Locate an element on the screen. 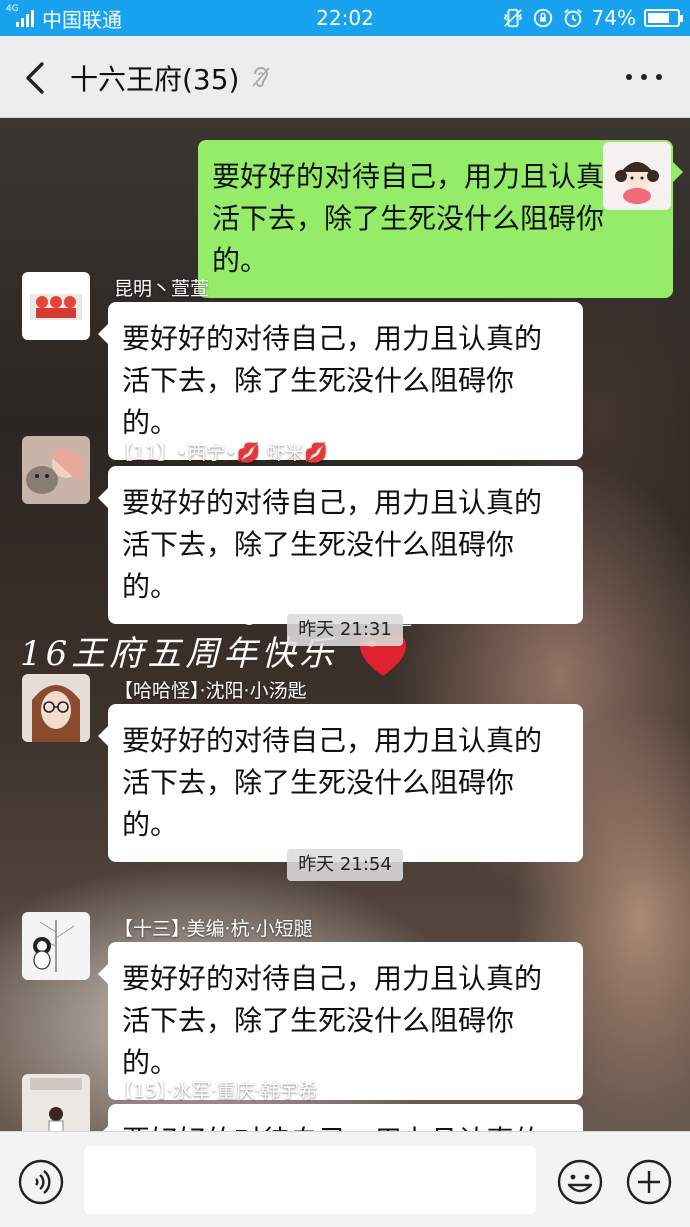 This screenshot has width=690, height=1227. more-dots-icon is located at coordinates (644, 77).